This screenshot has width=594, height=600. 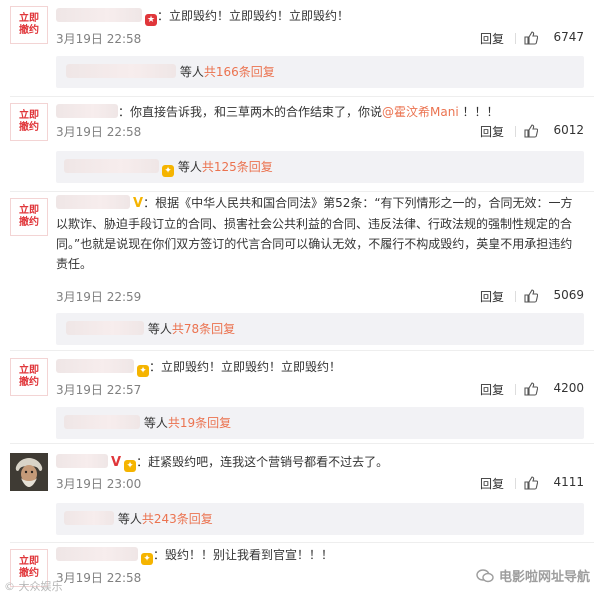 What do you see at coordinates (568, 130) in the screenshot?
I see `like-count: 6012` at bounding box center [568, 130].